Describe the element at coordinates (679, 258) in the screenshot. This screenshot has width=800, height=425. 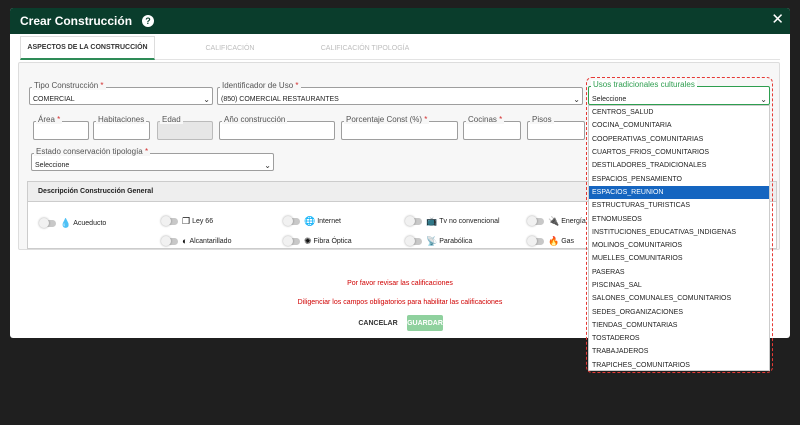
I see `dropdown-option: MUELLES_COMUNITARIOS` at that location.